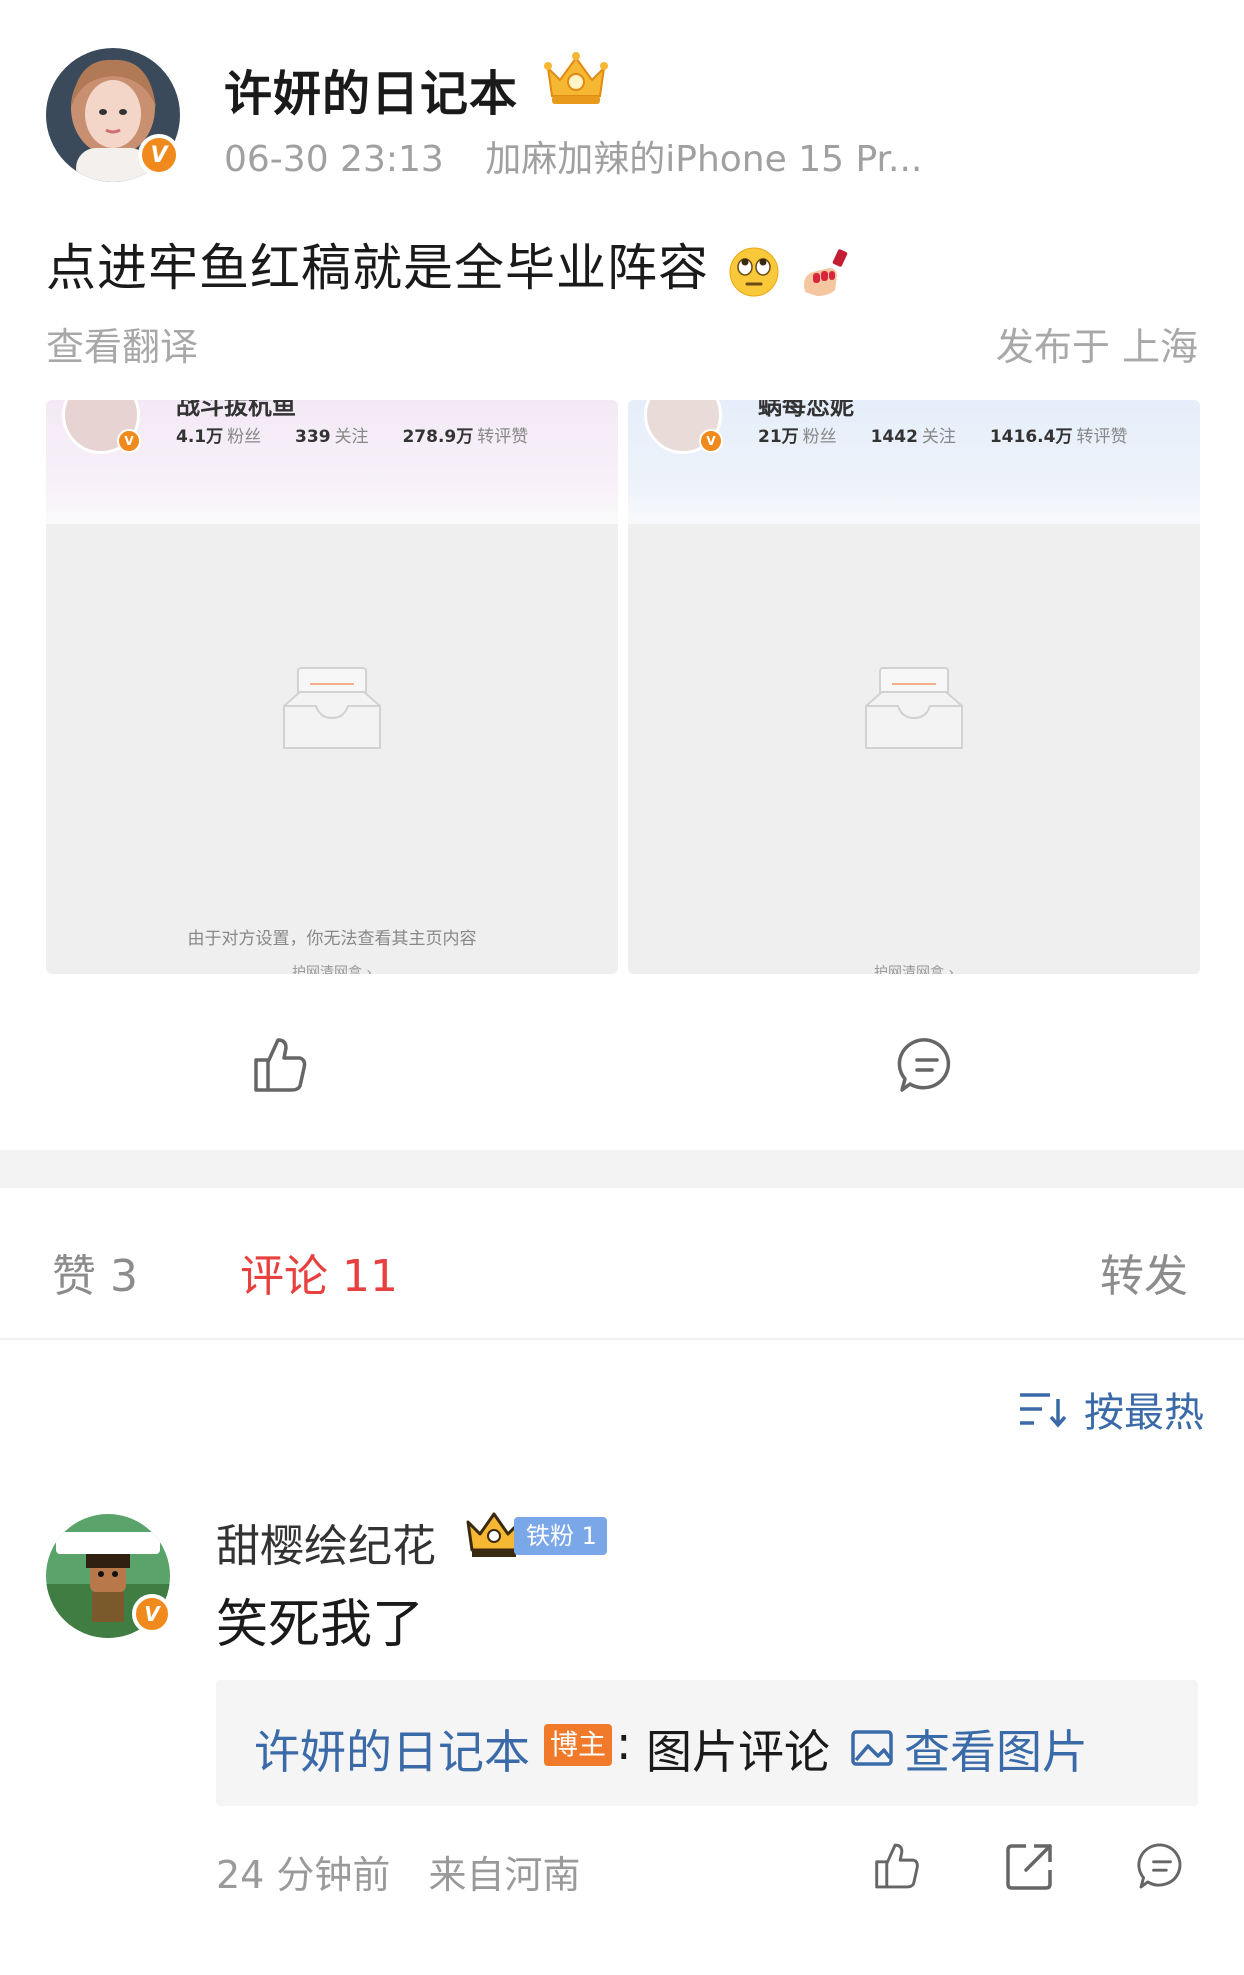 The image size is (1244, 1975). I want to click on card-likes: 1416.4万, so click(1031, 437).